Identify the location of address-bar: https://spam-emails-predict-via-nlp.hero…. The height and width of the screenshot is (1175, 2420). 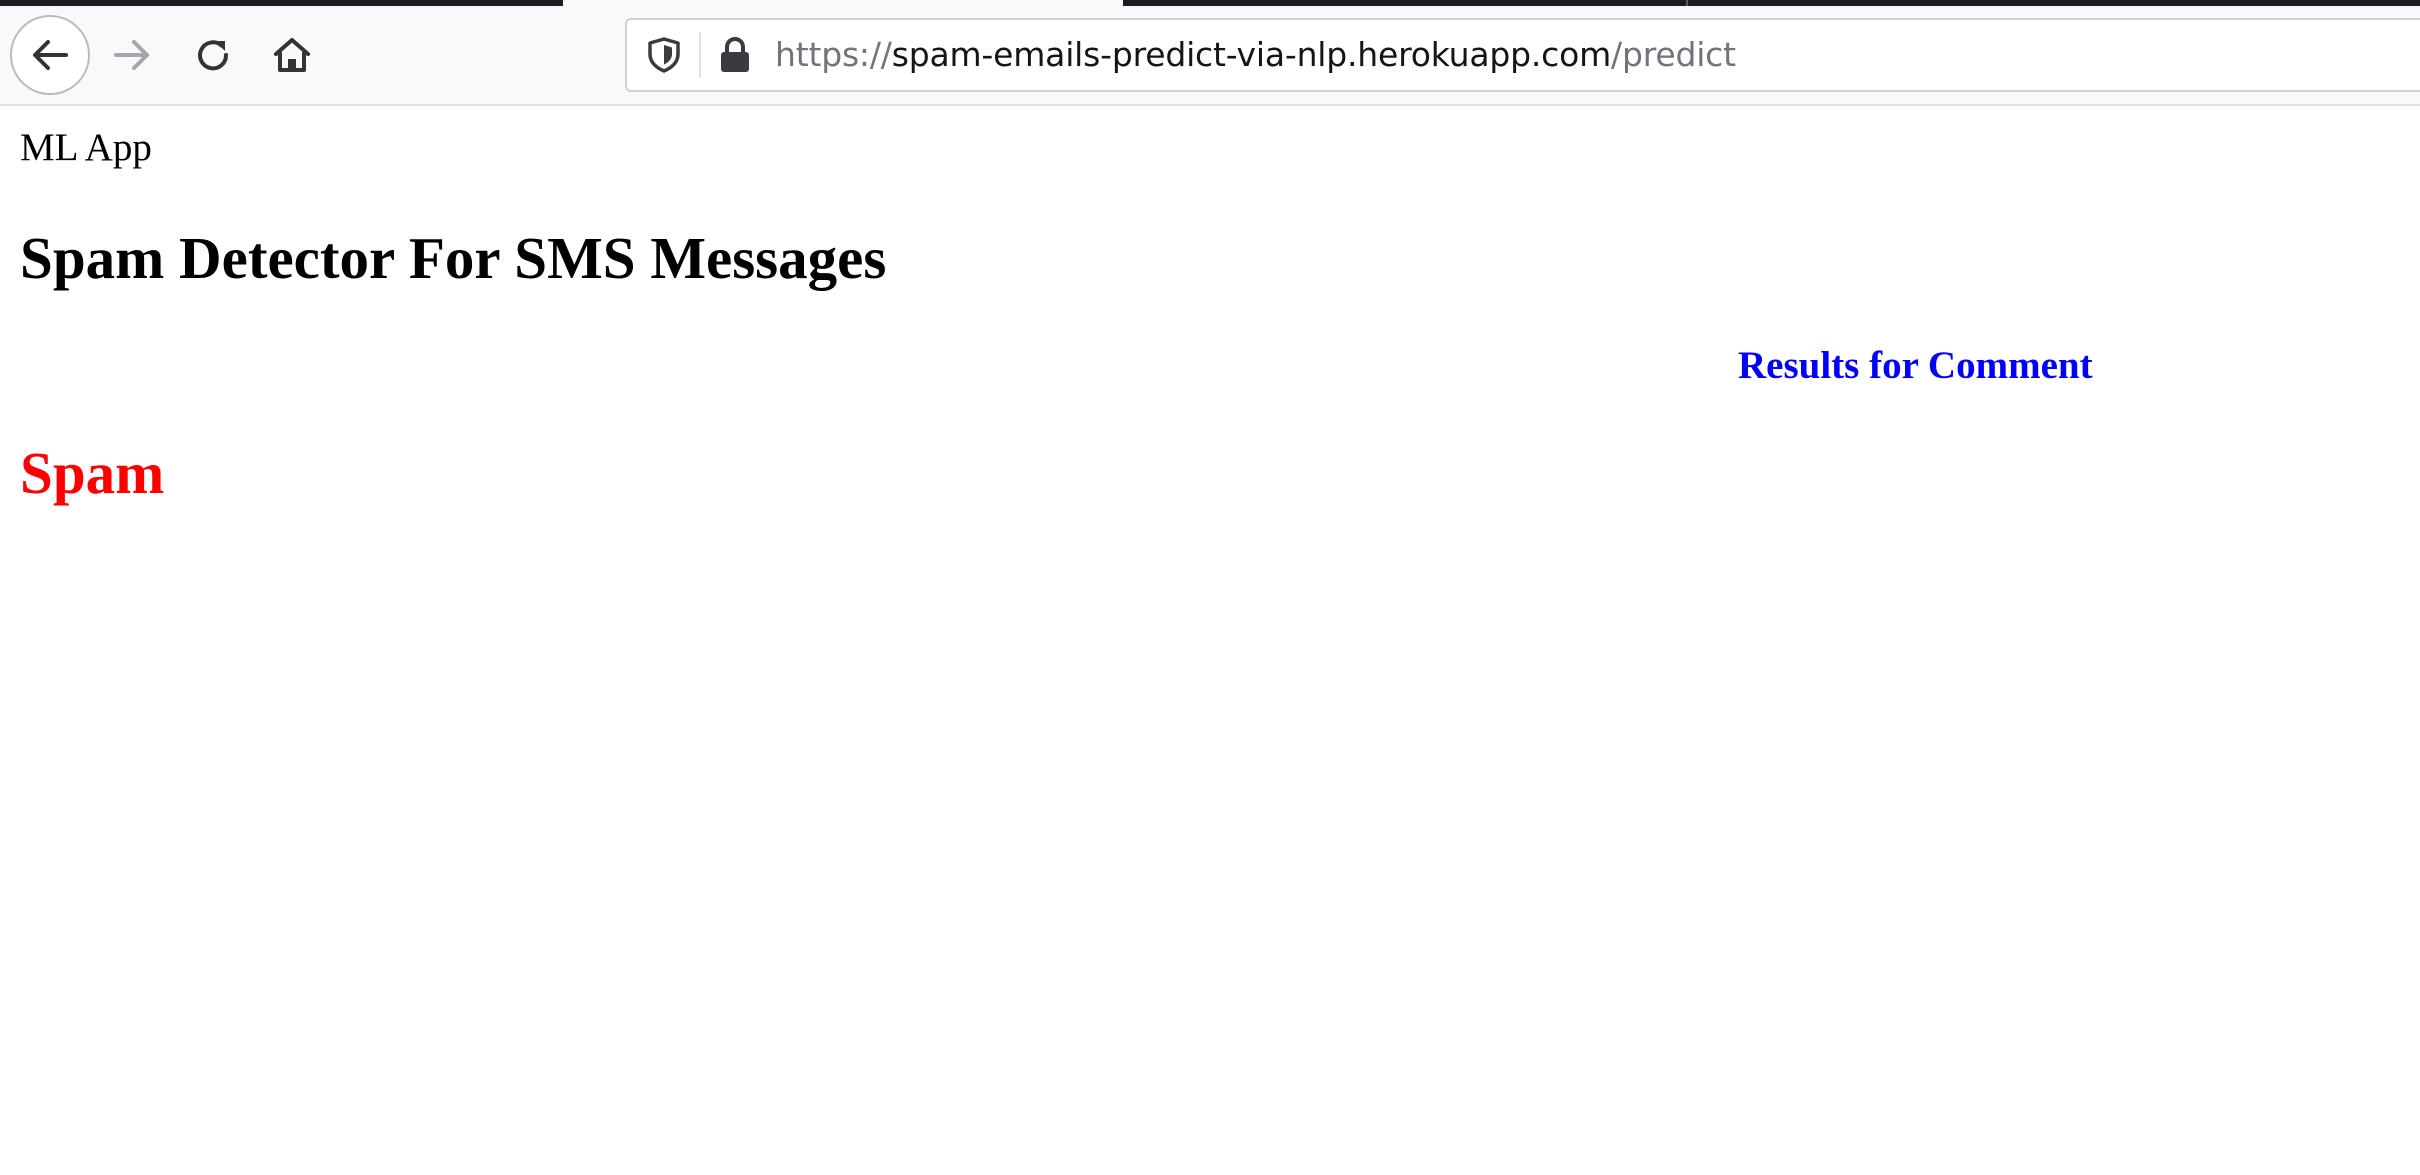
(1522, 55).